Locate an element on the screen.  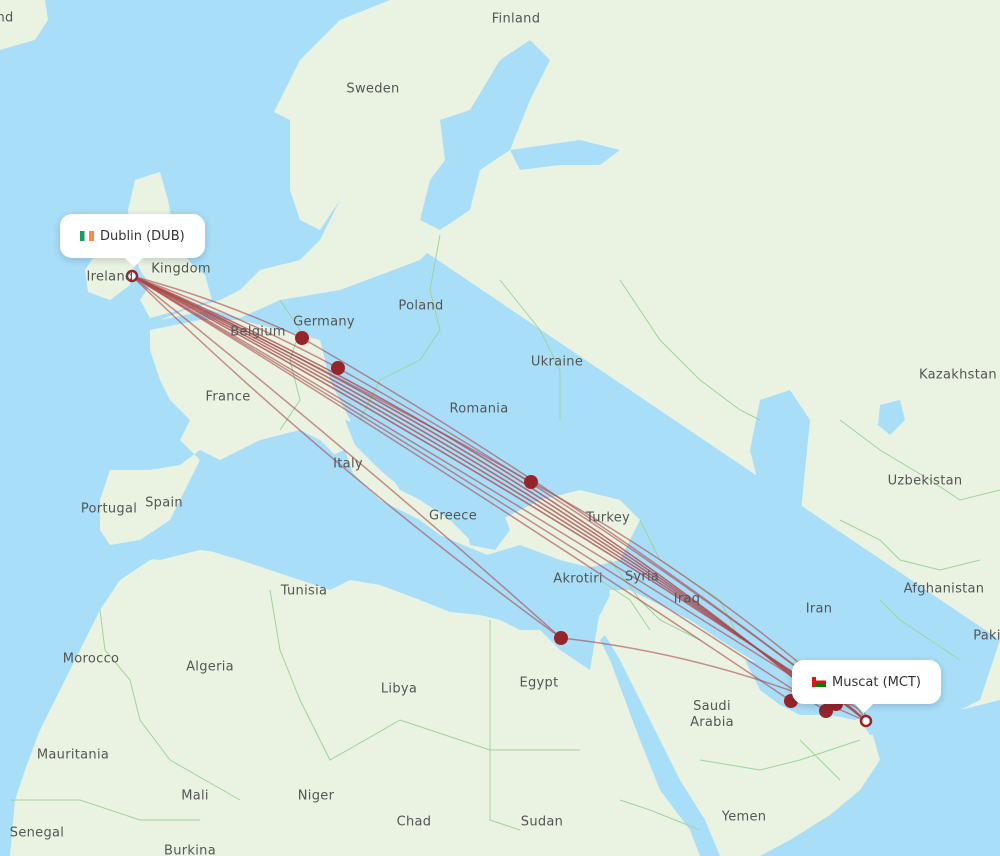
country-label: Syria is located at coordinates (642, 577).